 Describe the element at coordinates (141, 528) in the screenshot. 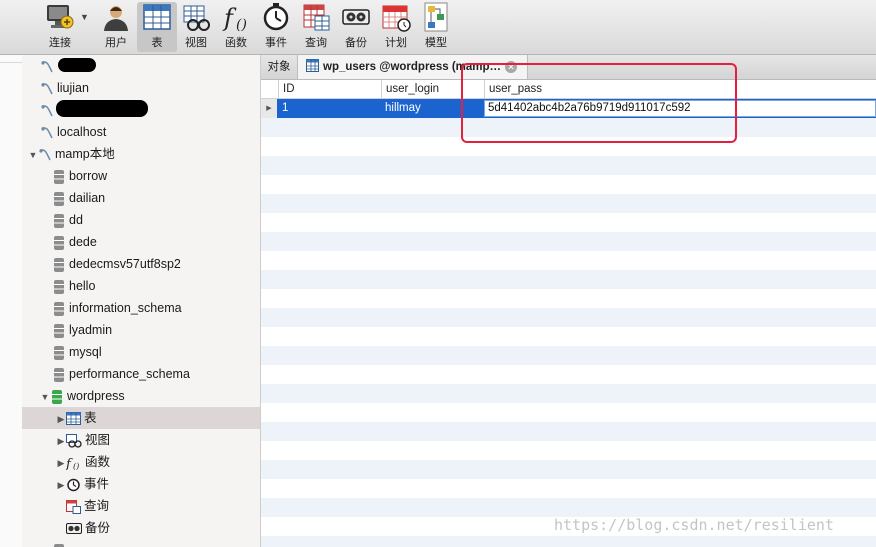

I see `sidebar-object-group-item: 备份` at that location.